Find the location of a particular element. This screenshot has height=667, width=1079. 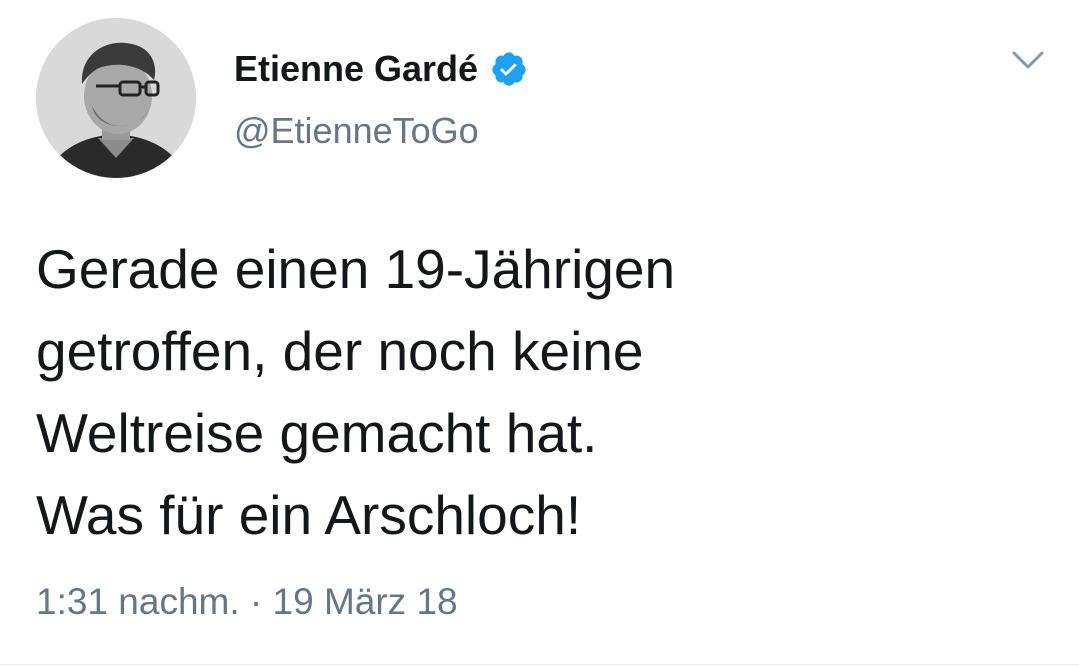

tweet-text-line: Weltreise gemacht hat. is located at coordinates (317, 433).